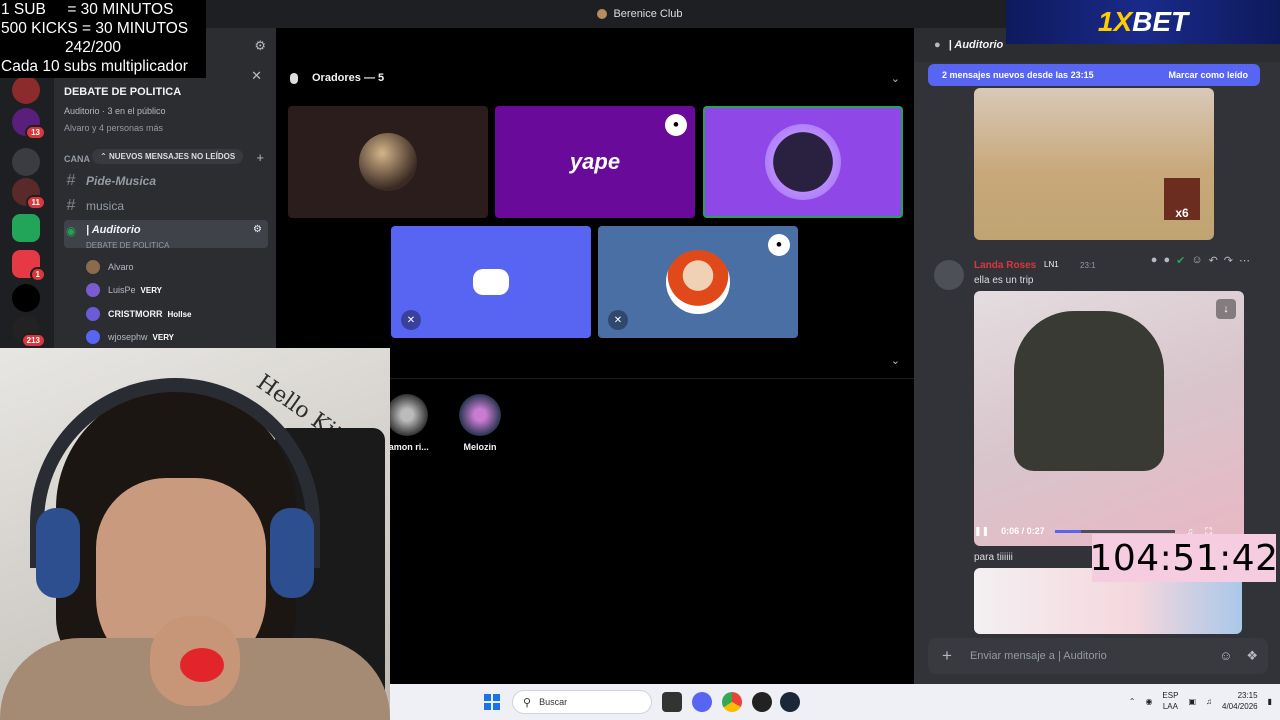 The image size is (1280, 720). I want to click on server-button-6: 1, so click(29, 266).